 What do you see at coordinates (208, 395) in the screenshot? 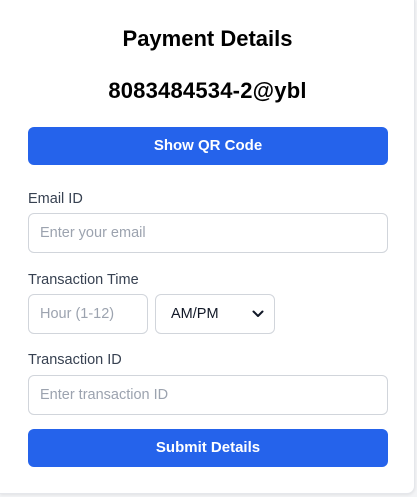
I see `transaction-id-field` at bounding box center [208, 395].